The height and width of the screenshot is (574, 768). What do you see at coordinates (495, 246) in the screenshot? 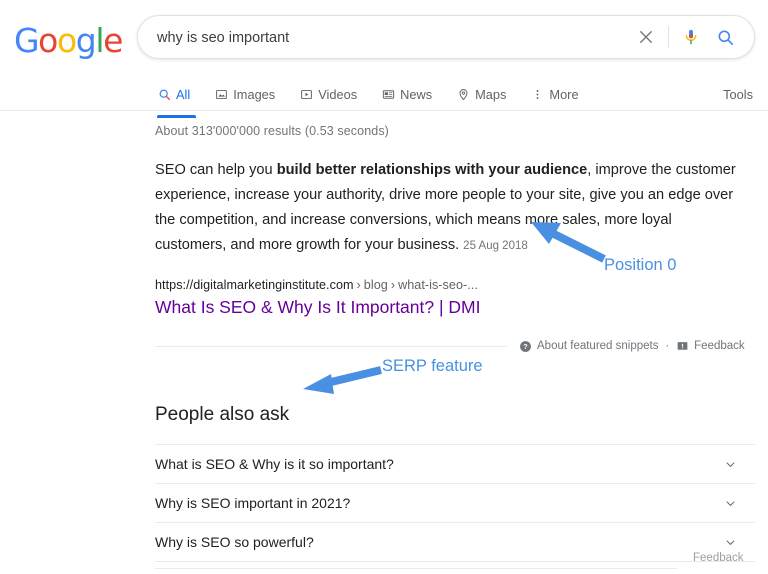
I see `snippet-date: 25 Aug 2018` at bounding box center [495, 246].